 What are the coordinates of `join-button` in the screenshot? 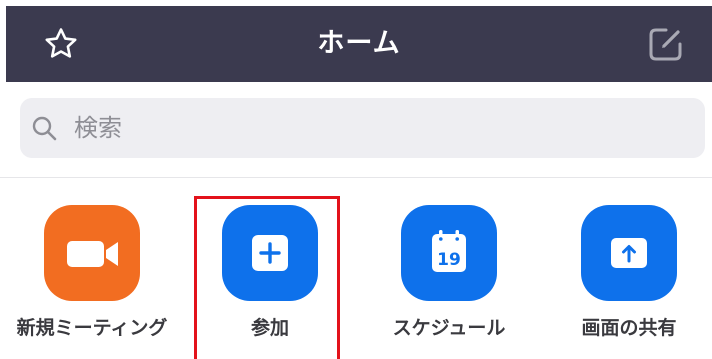 It's located at (270, 253).